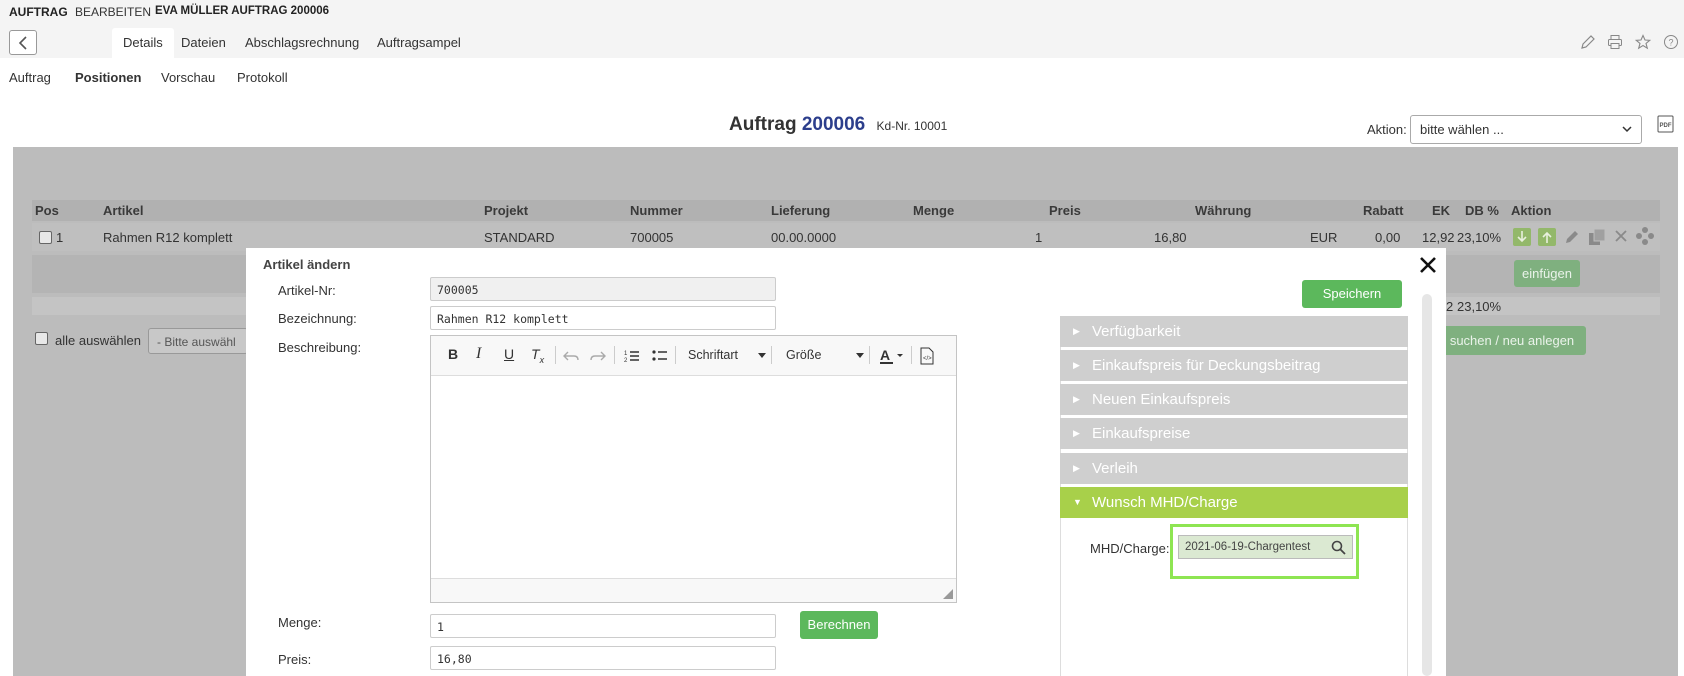 The image size is (1684, 676). Describe the element at coordinates (1136, 331) in the screenshot. I see `accordion-label: Verfügbarkeit` at that location.